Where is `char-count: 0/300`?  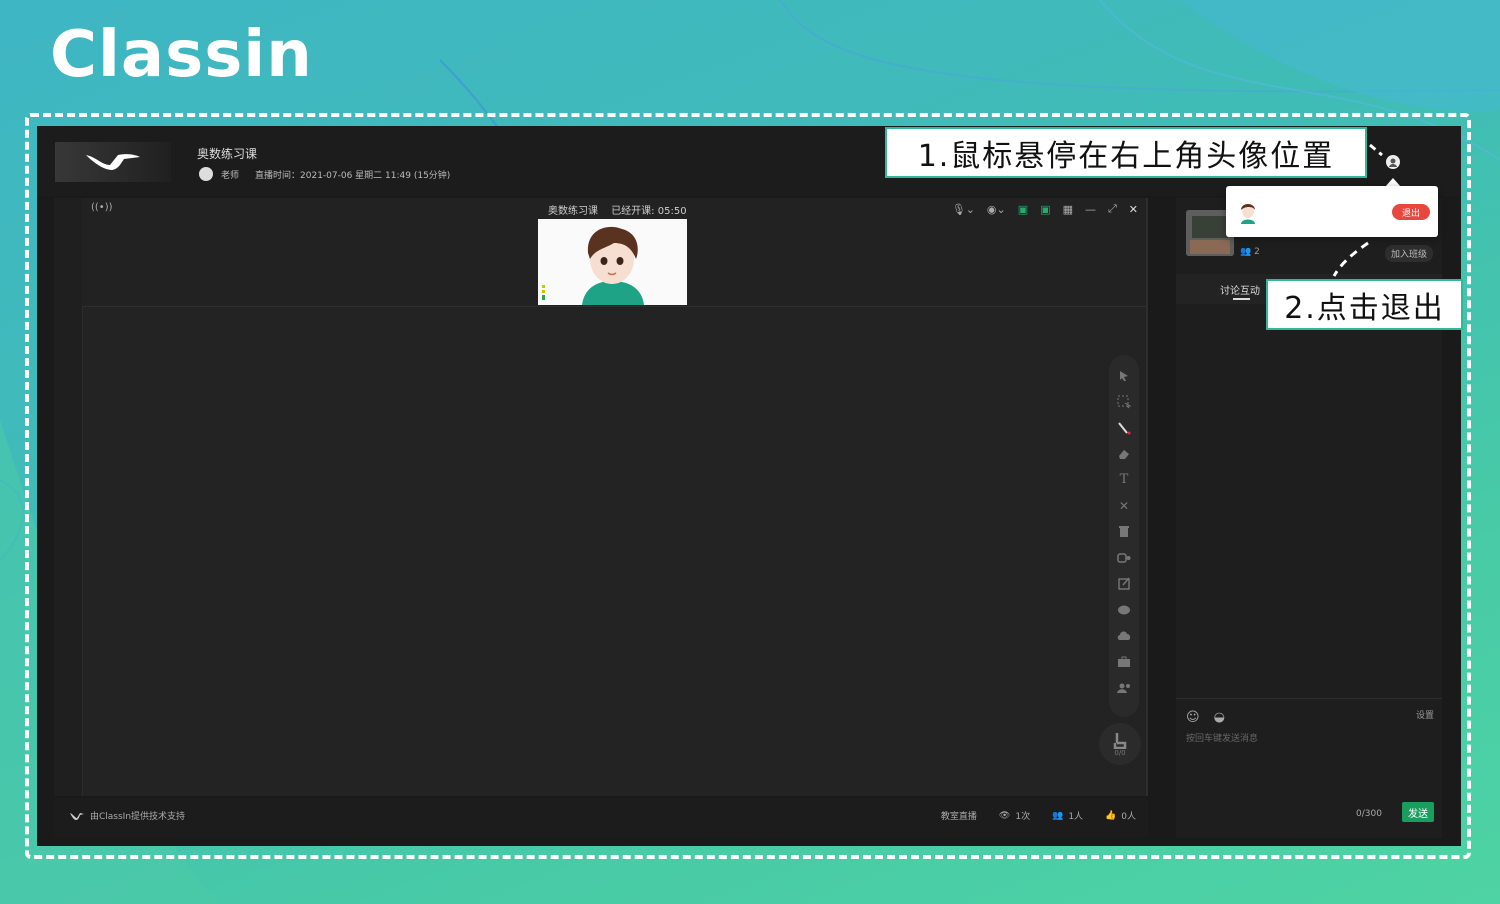 char-count: 0/300 is located at coordinates (1369, 814).